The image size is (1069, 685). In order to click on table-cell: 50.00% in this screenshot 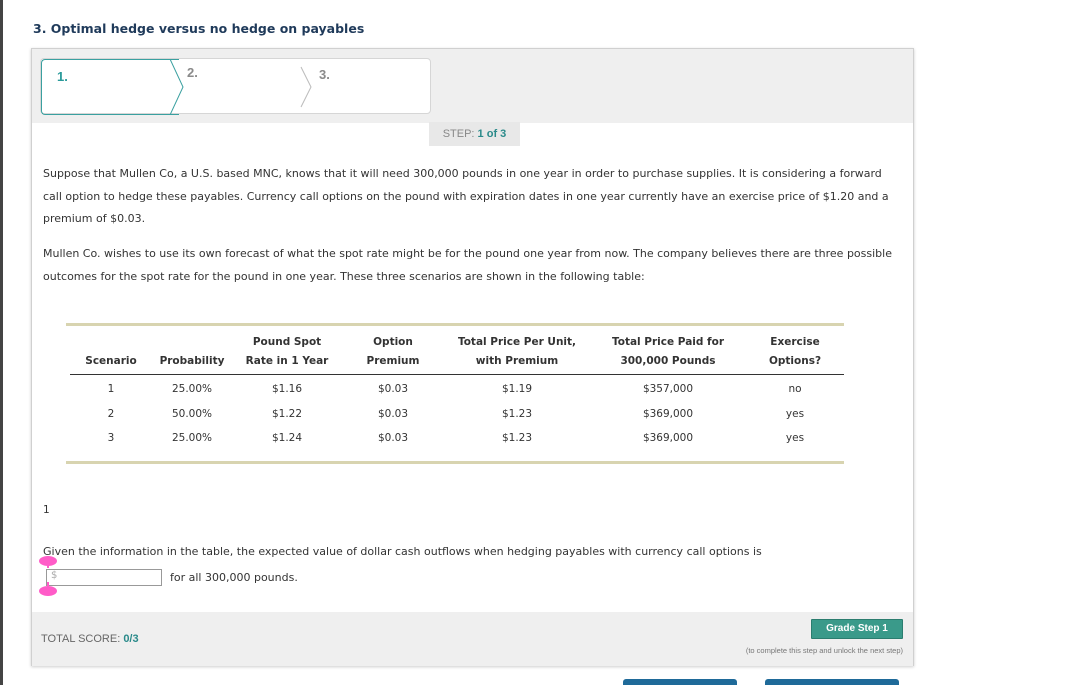, I will do `click(192, 413)`.